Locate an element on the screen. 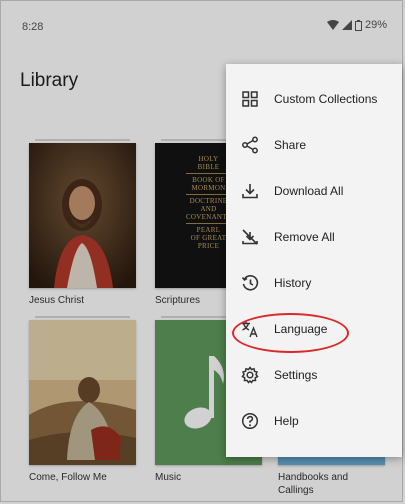 The width and height of the screenshot is (405, 504). menu-item-download-all: Download All is located at coordinates (314, 191).